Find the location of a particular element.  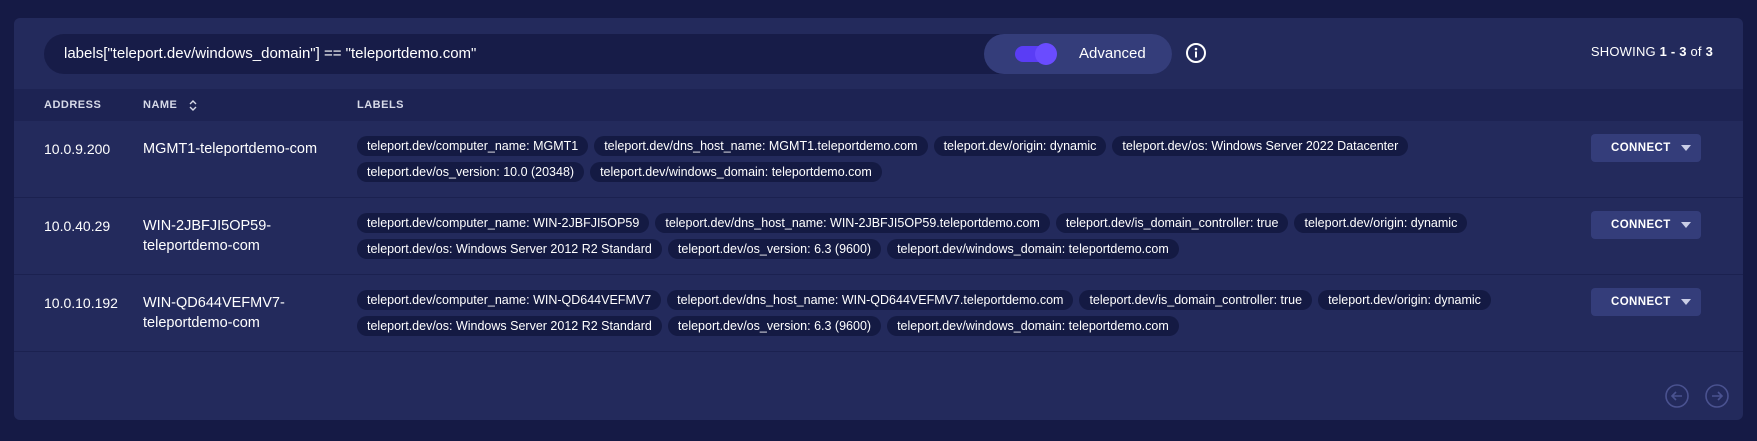

results-count: SHOWING 1 - 3 of 3 is located at coordinates (1652, 51).